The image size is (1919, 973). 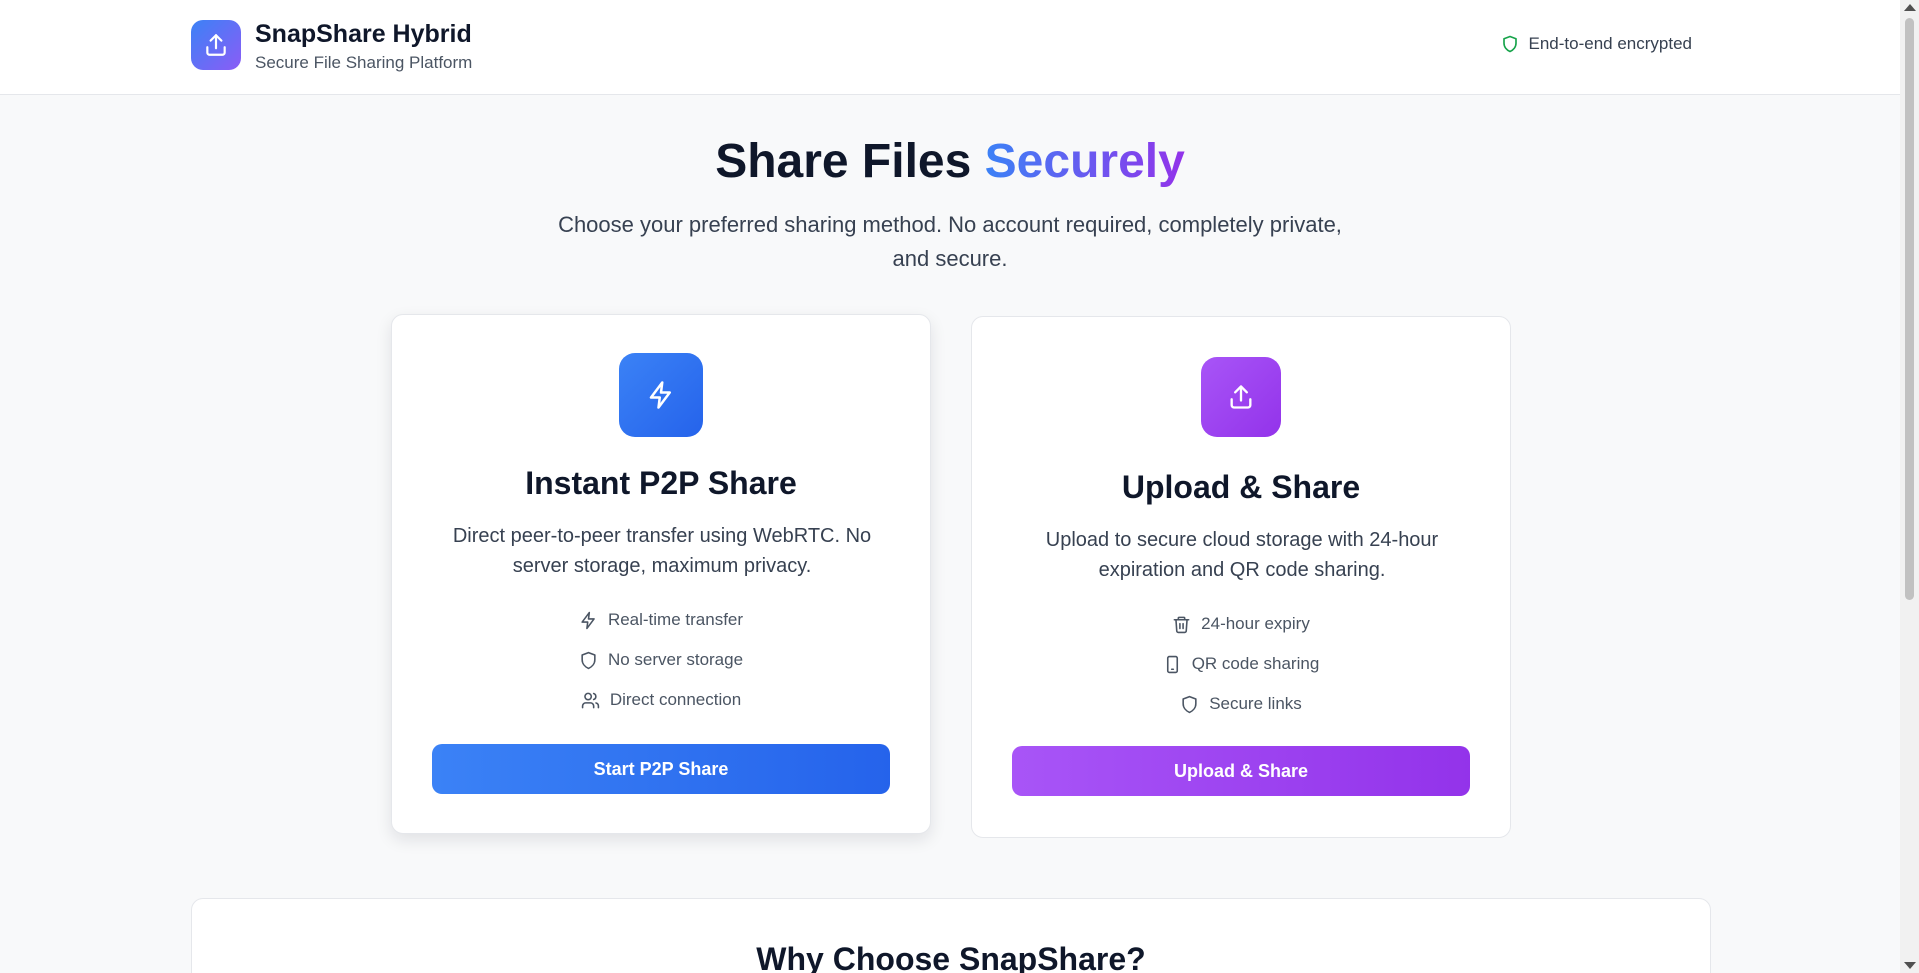 I want to click on upload-card-icon-box, so click(x=1241, y=397).